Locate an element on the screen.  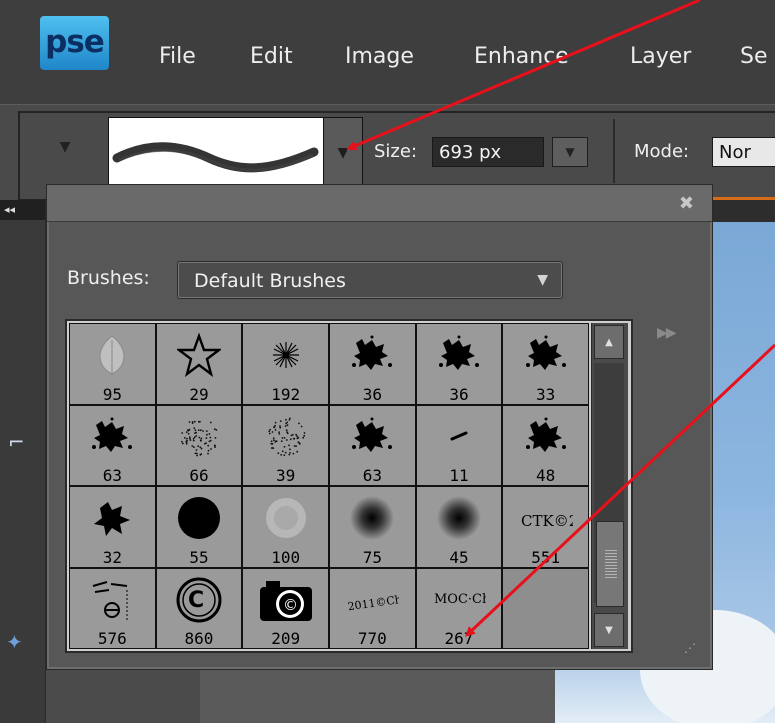
brush-size-label: 45 is located at coordinates (459, 557).